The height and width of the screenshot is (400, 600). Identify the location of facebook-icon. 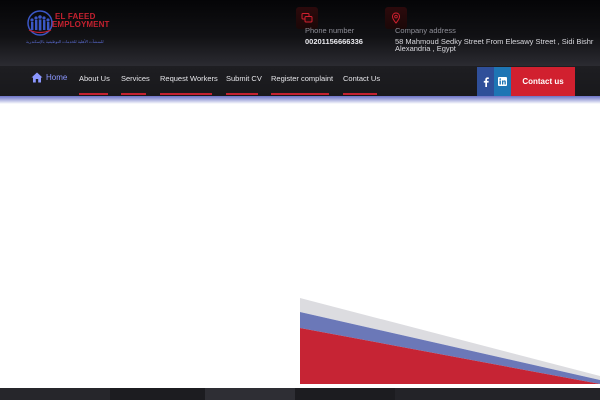
(486, 81).